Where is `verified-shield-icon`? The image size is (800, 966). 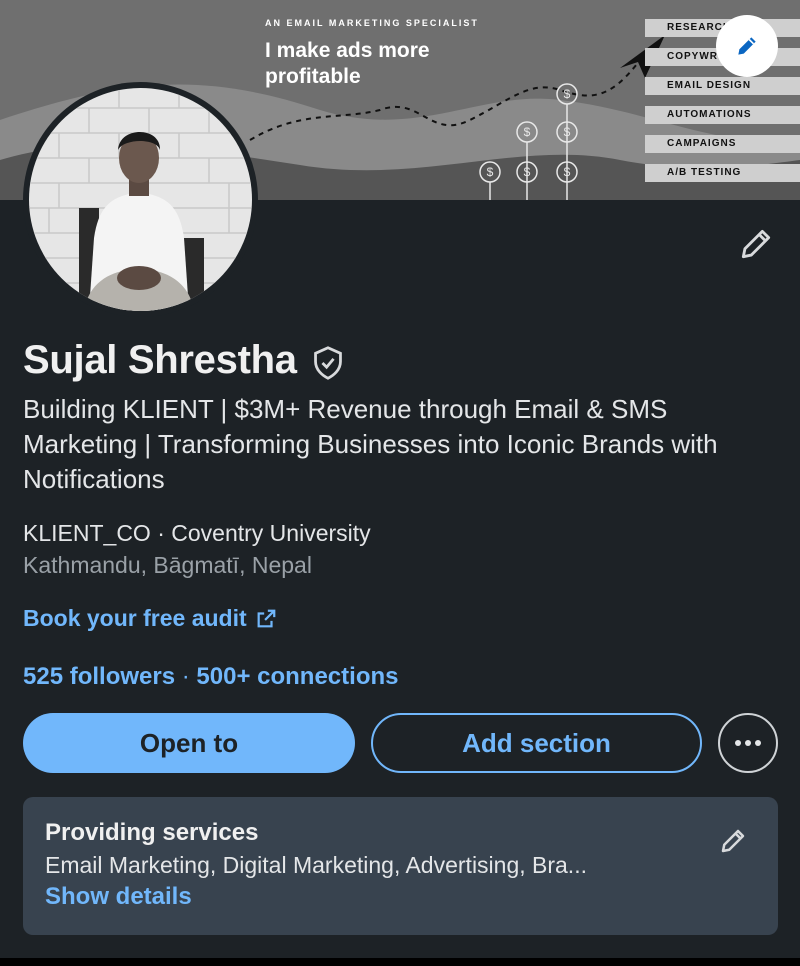 verified-shield-icon is located at coordinates (328, 363).